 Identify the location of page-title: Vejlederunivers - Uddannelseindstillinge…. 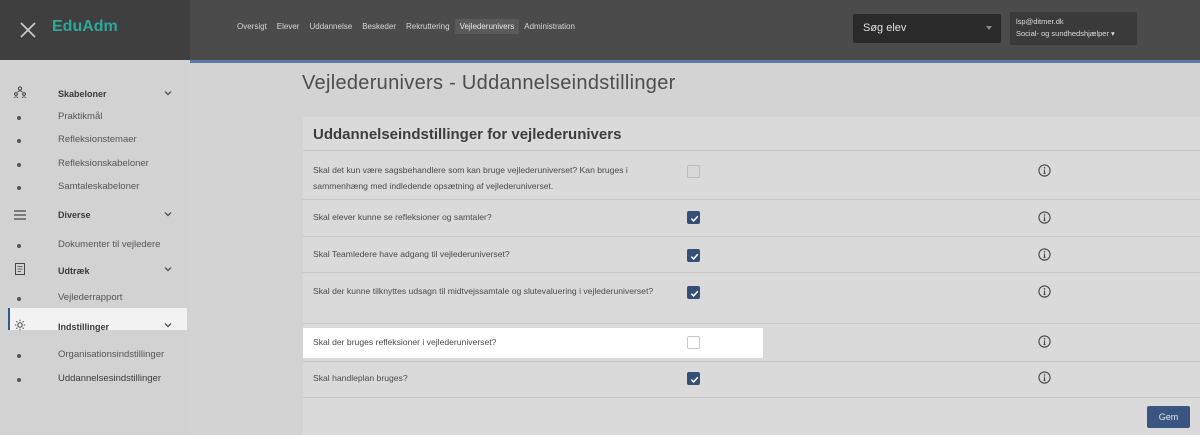
(489, 83).